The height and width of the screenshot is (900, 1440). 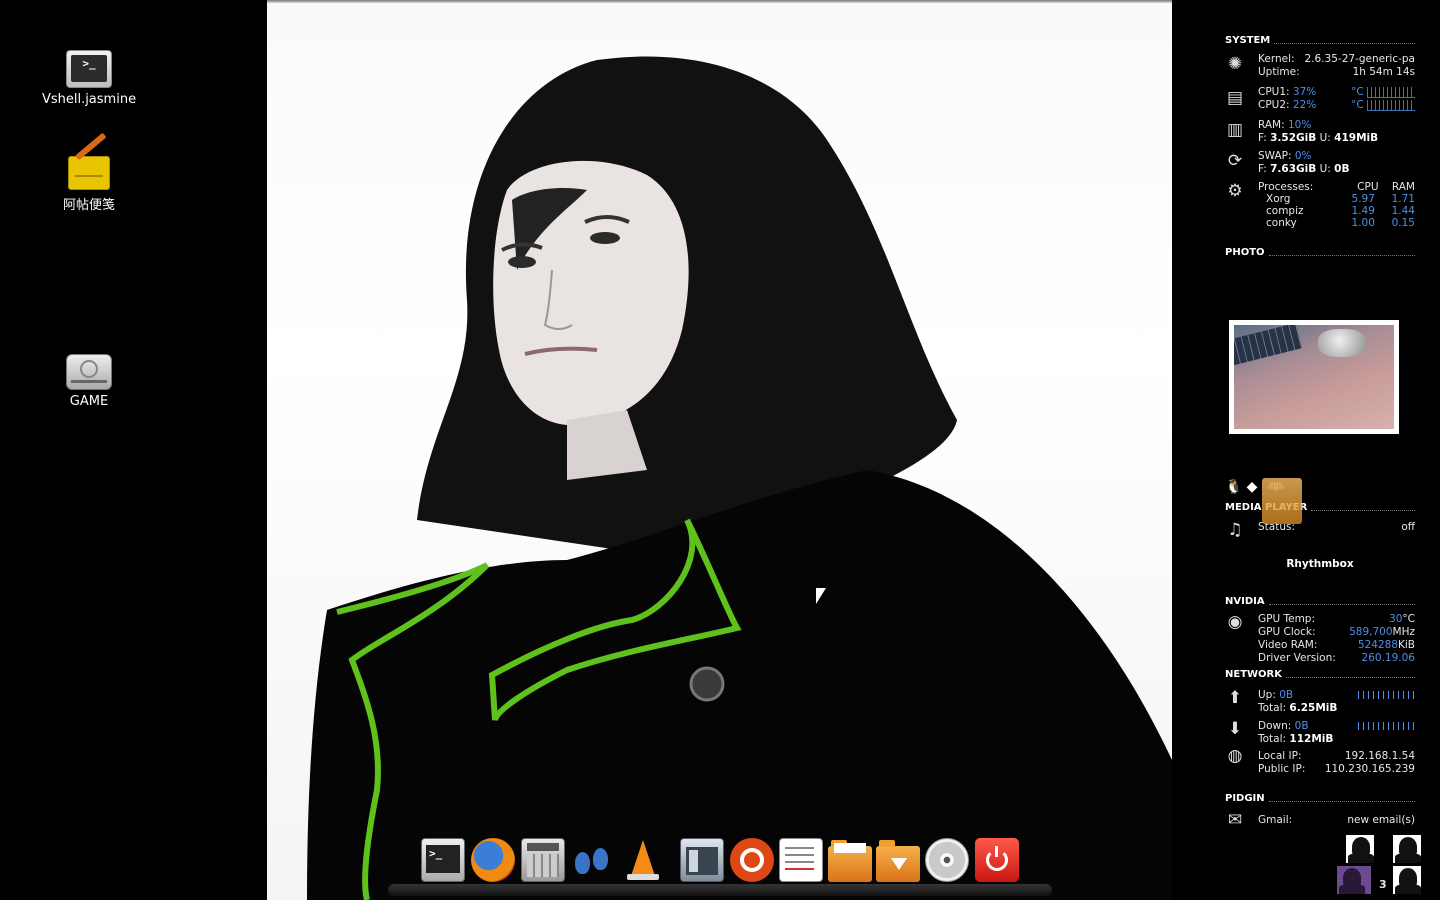 I want to click on power-icon, so click(x=997, y=860).